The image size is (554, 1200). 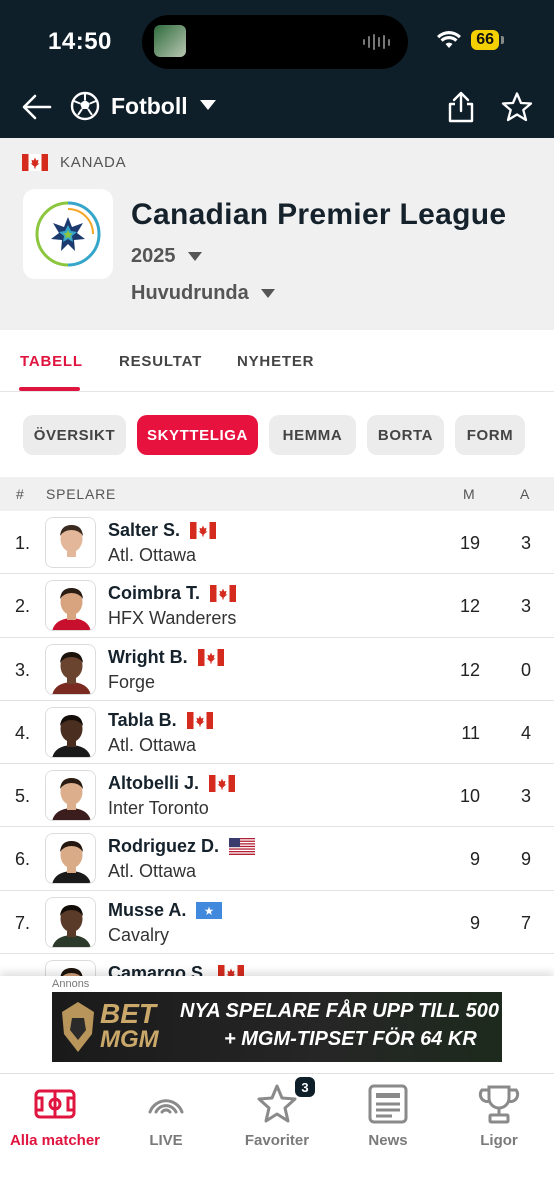 What do you see at coordinates (55, 1140) in the screenshot?
I see `nav-label: Alla matcher` at bounding box center [55, 1140].